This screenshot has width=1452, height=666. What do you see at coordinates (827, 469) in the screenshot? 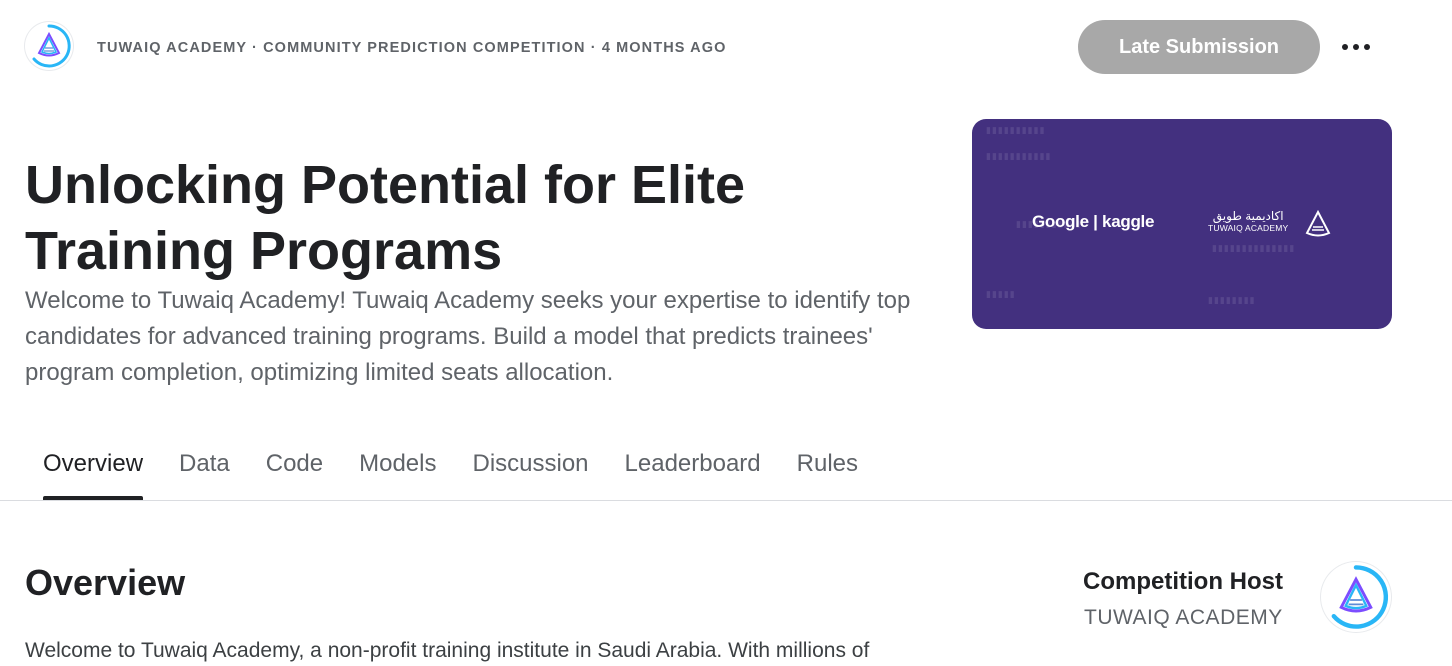
I see `tab-rules: Rules` at bounding box center [827, 469].